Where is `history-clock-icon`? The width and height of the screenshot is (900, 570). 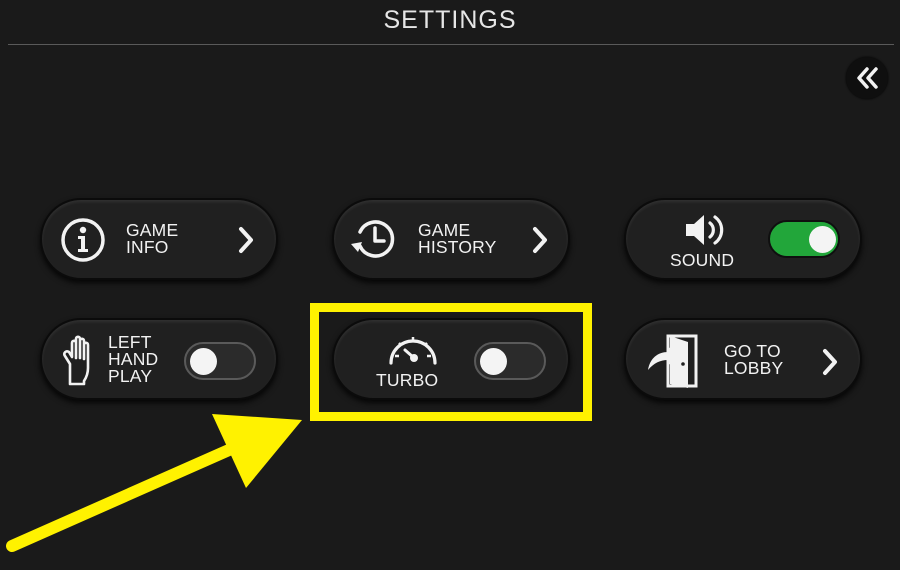 history-clock-icon is located at coordinates (373, 239).